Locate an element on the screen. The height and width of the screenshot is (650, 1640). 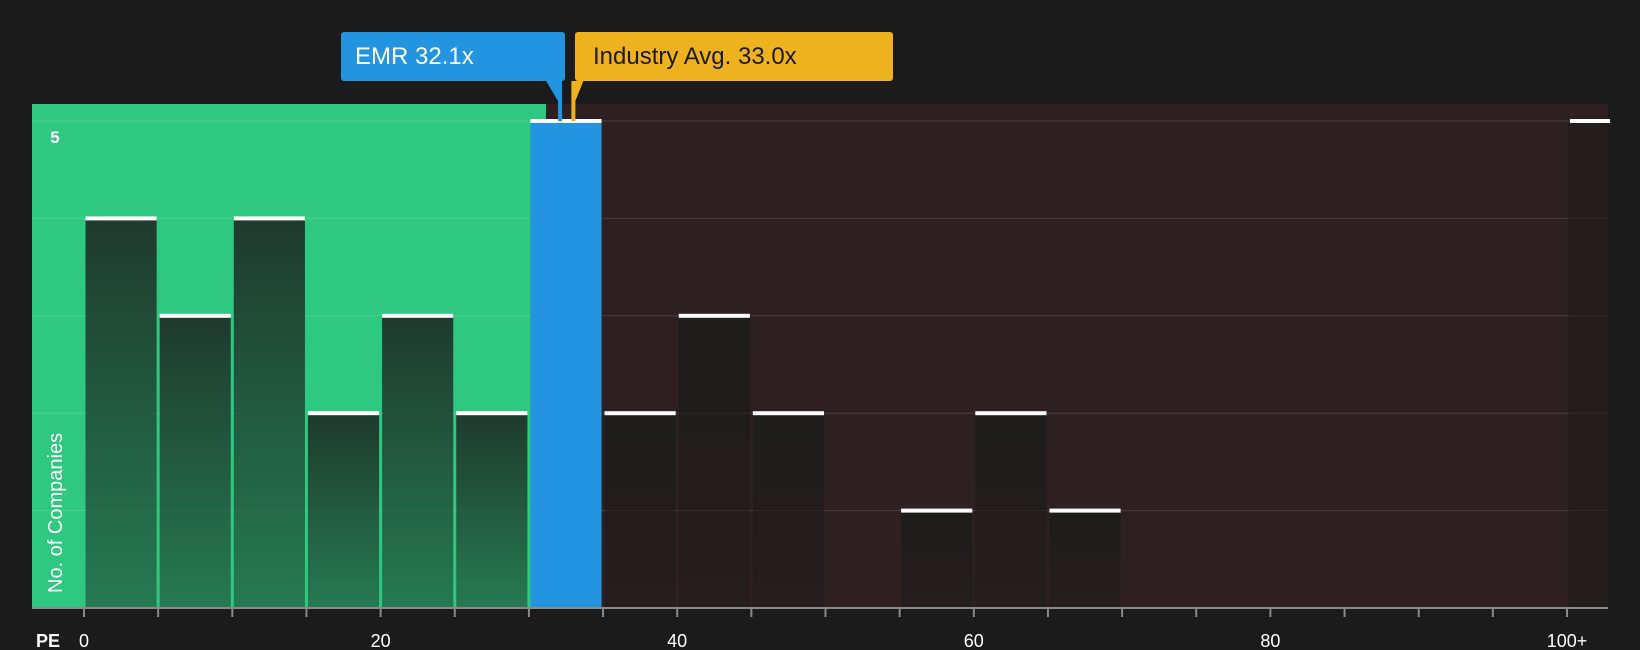
industry-average-callout: Industry Avg. 33.0x is located at coordinates (734, 56).